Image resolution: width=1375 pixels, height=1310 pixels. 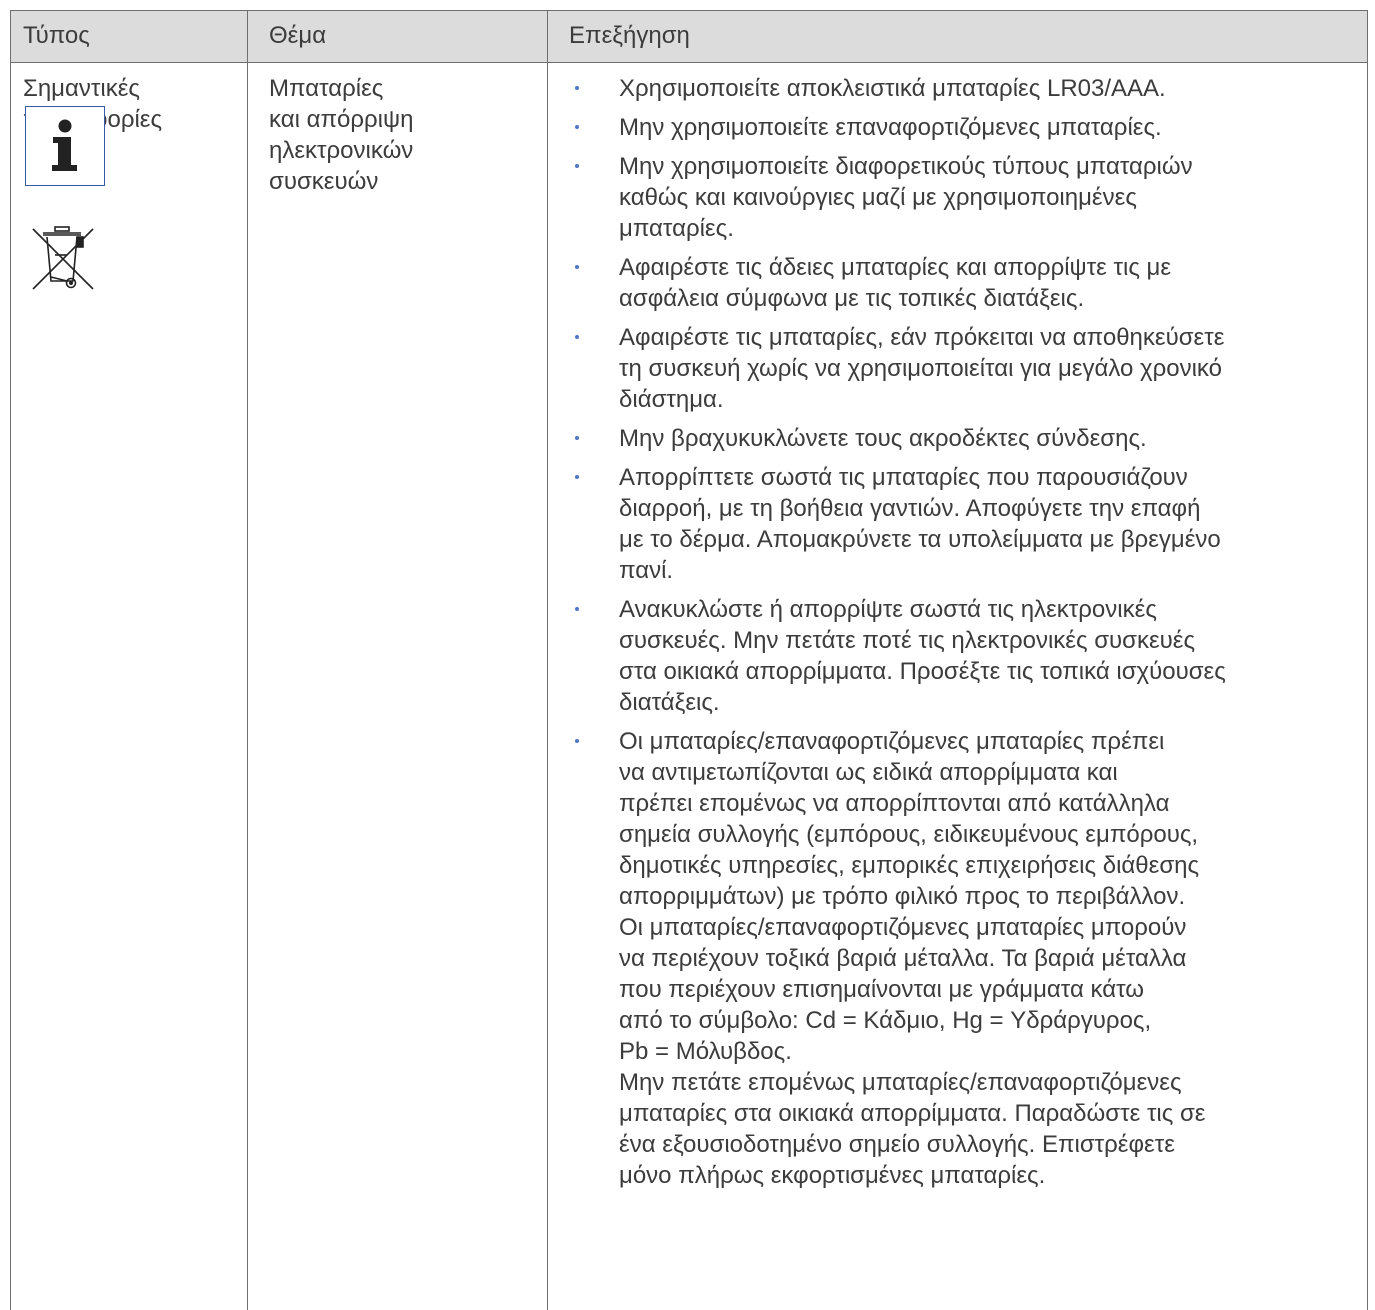 I want to click on bullet-text-line: πανί., so click(x=646, y=570).